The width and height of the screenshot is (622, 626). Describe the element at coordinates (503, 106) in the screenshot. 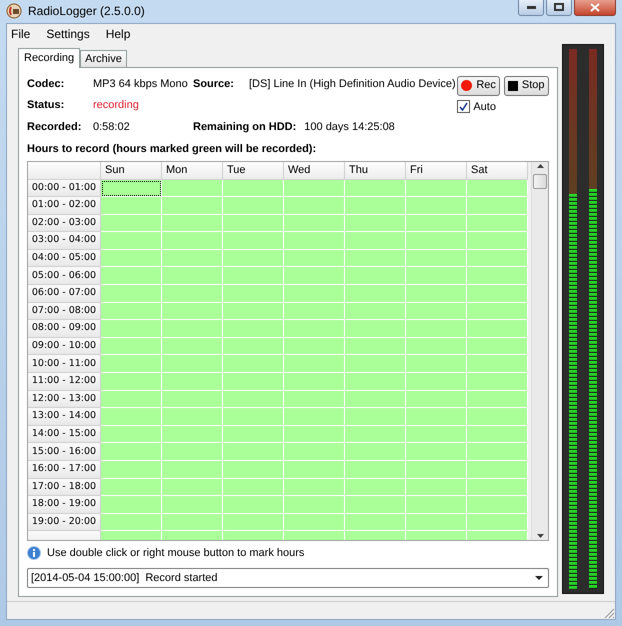

I see `auto-checkbox: Auto` at that location.